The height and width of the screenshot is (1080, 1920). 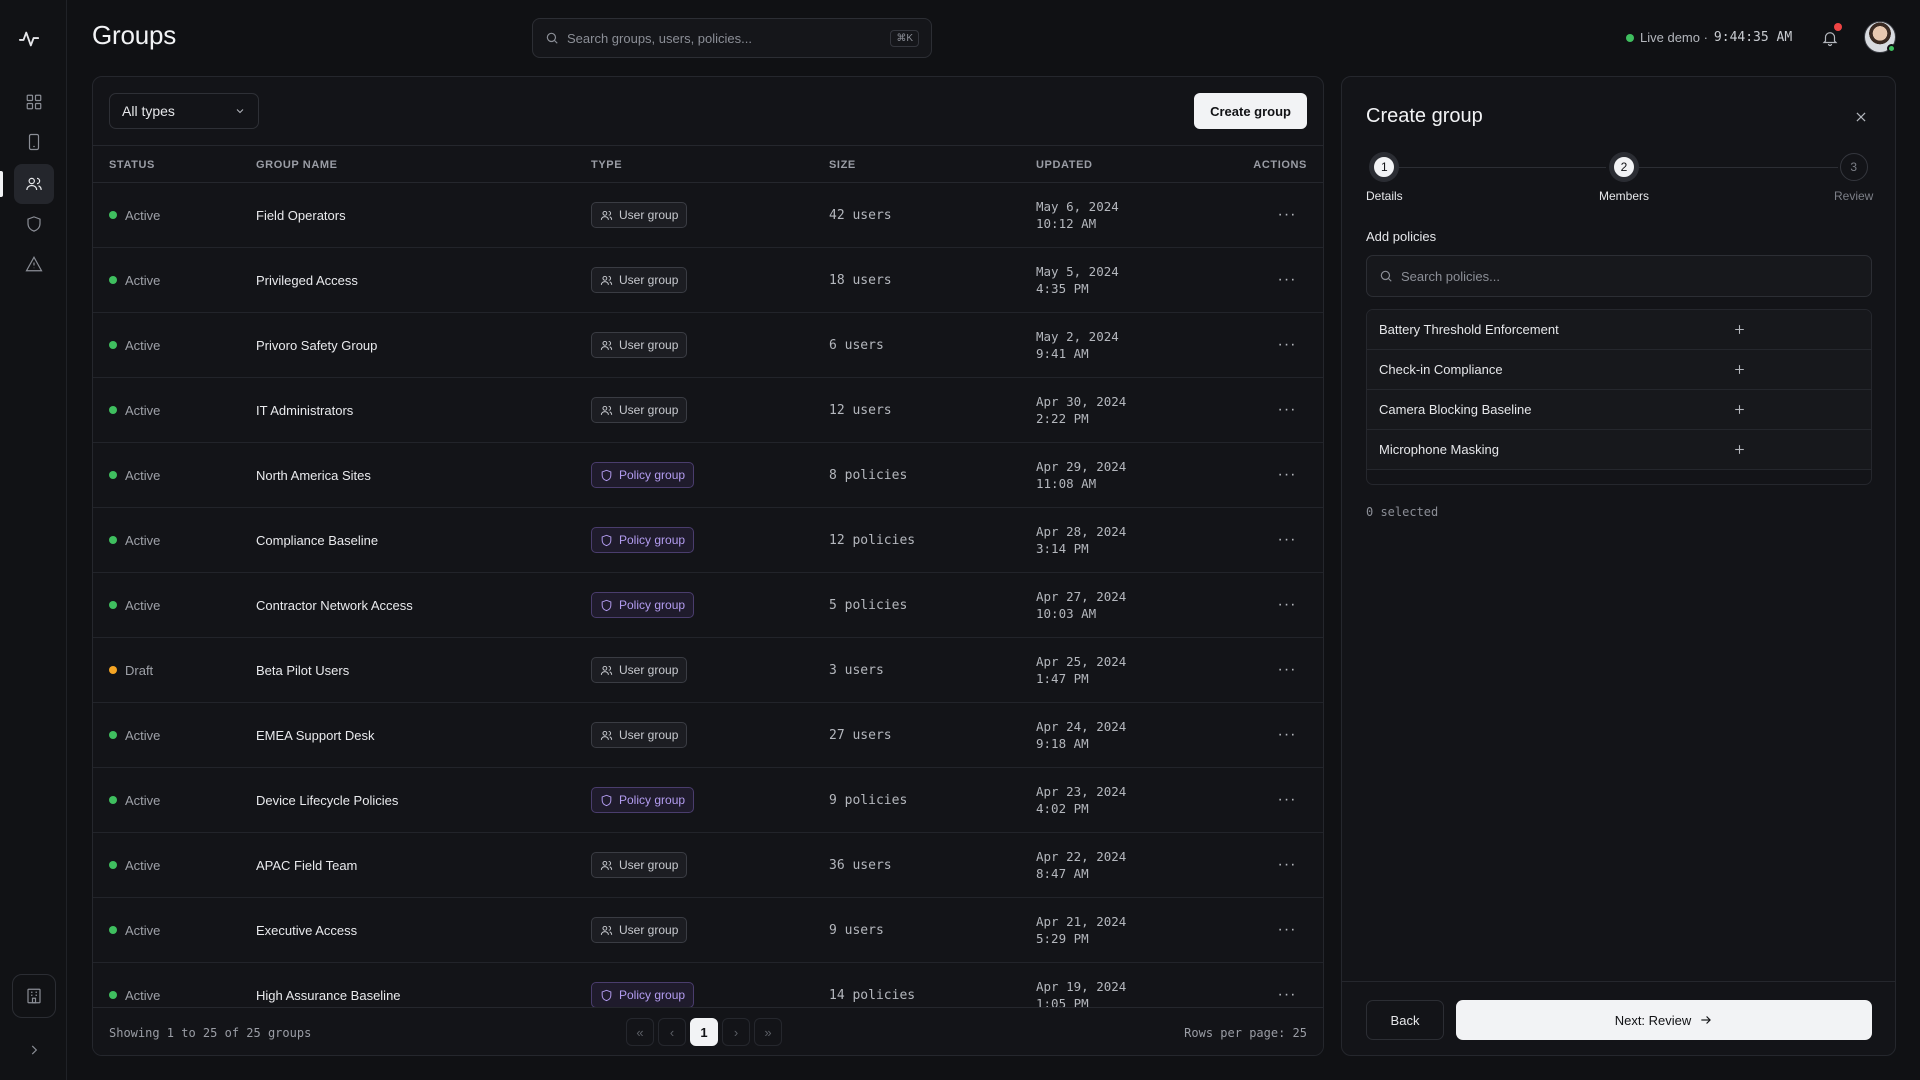 What do you see at coordinates (768, 1032) in the screenshot?
I see `last-page-button: »` at bounding box center [768, 1032].